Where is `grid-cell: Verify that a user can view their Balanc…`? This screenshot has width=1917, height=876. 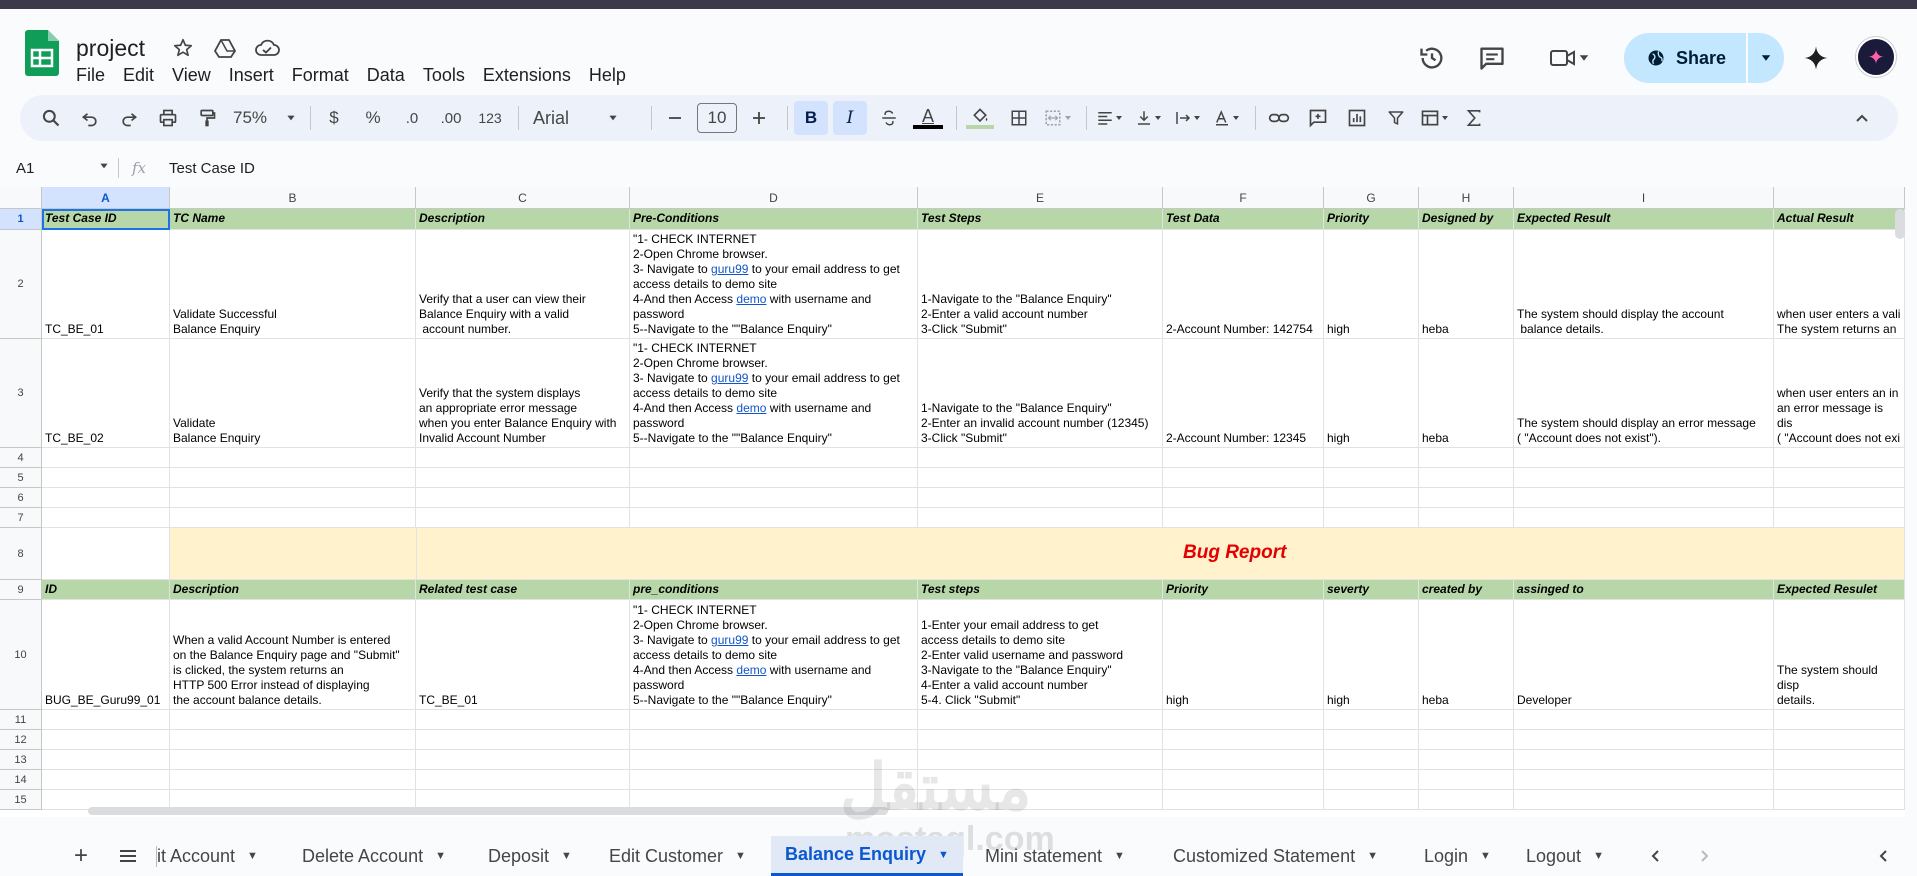 grid-cell: Verify that a user can view their Balanc… is located at coordinates (523, 284).